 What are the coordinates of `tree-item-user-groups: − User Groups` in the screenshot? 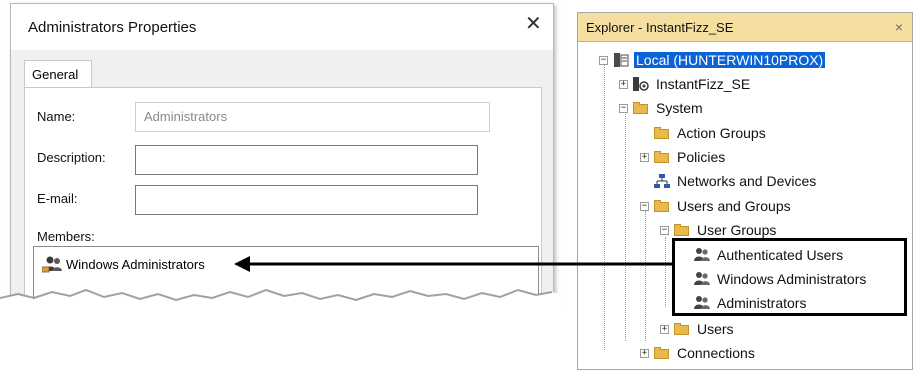 It's located at (719, 230).